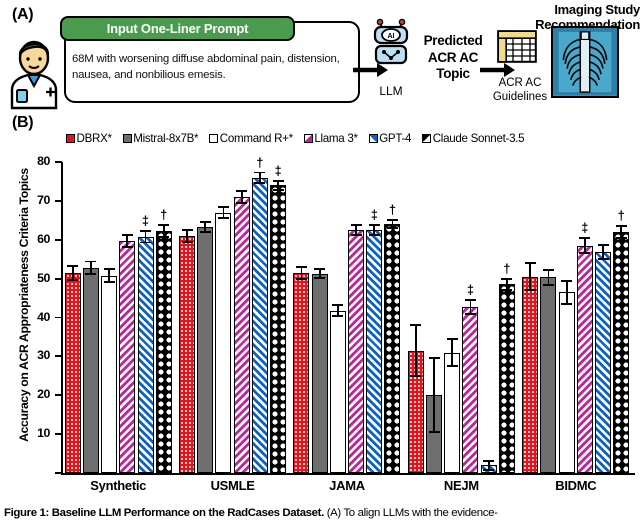 The image size is (640, 526). Describe the element at coordinates (395, 138) in the screenshot. I see `legend-label: GPT-4` at that location.